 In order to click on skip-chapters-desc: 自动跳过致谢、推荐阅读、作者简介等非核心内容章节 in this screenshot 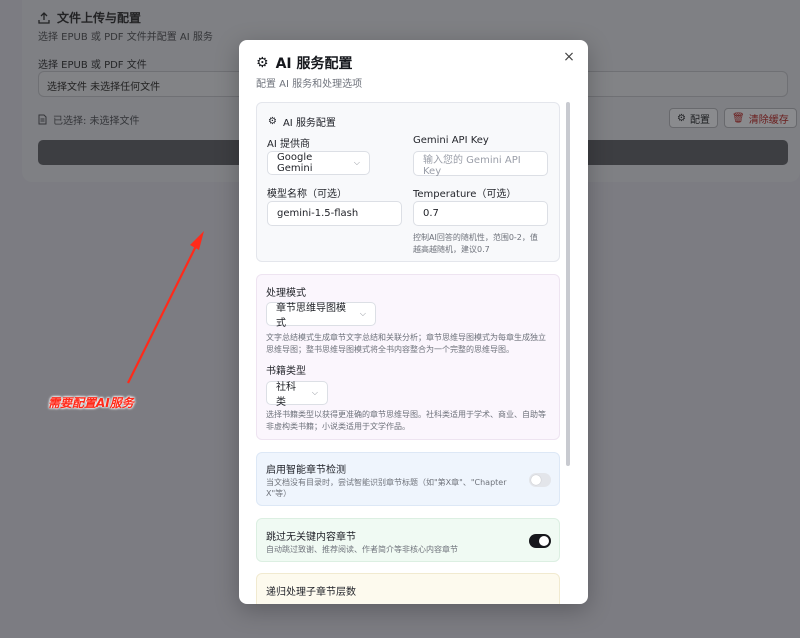, I will do `click(362, 549)`.